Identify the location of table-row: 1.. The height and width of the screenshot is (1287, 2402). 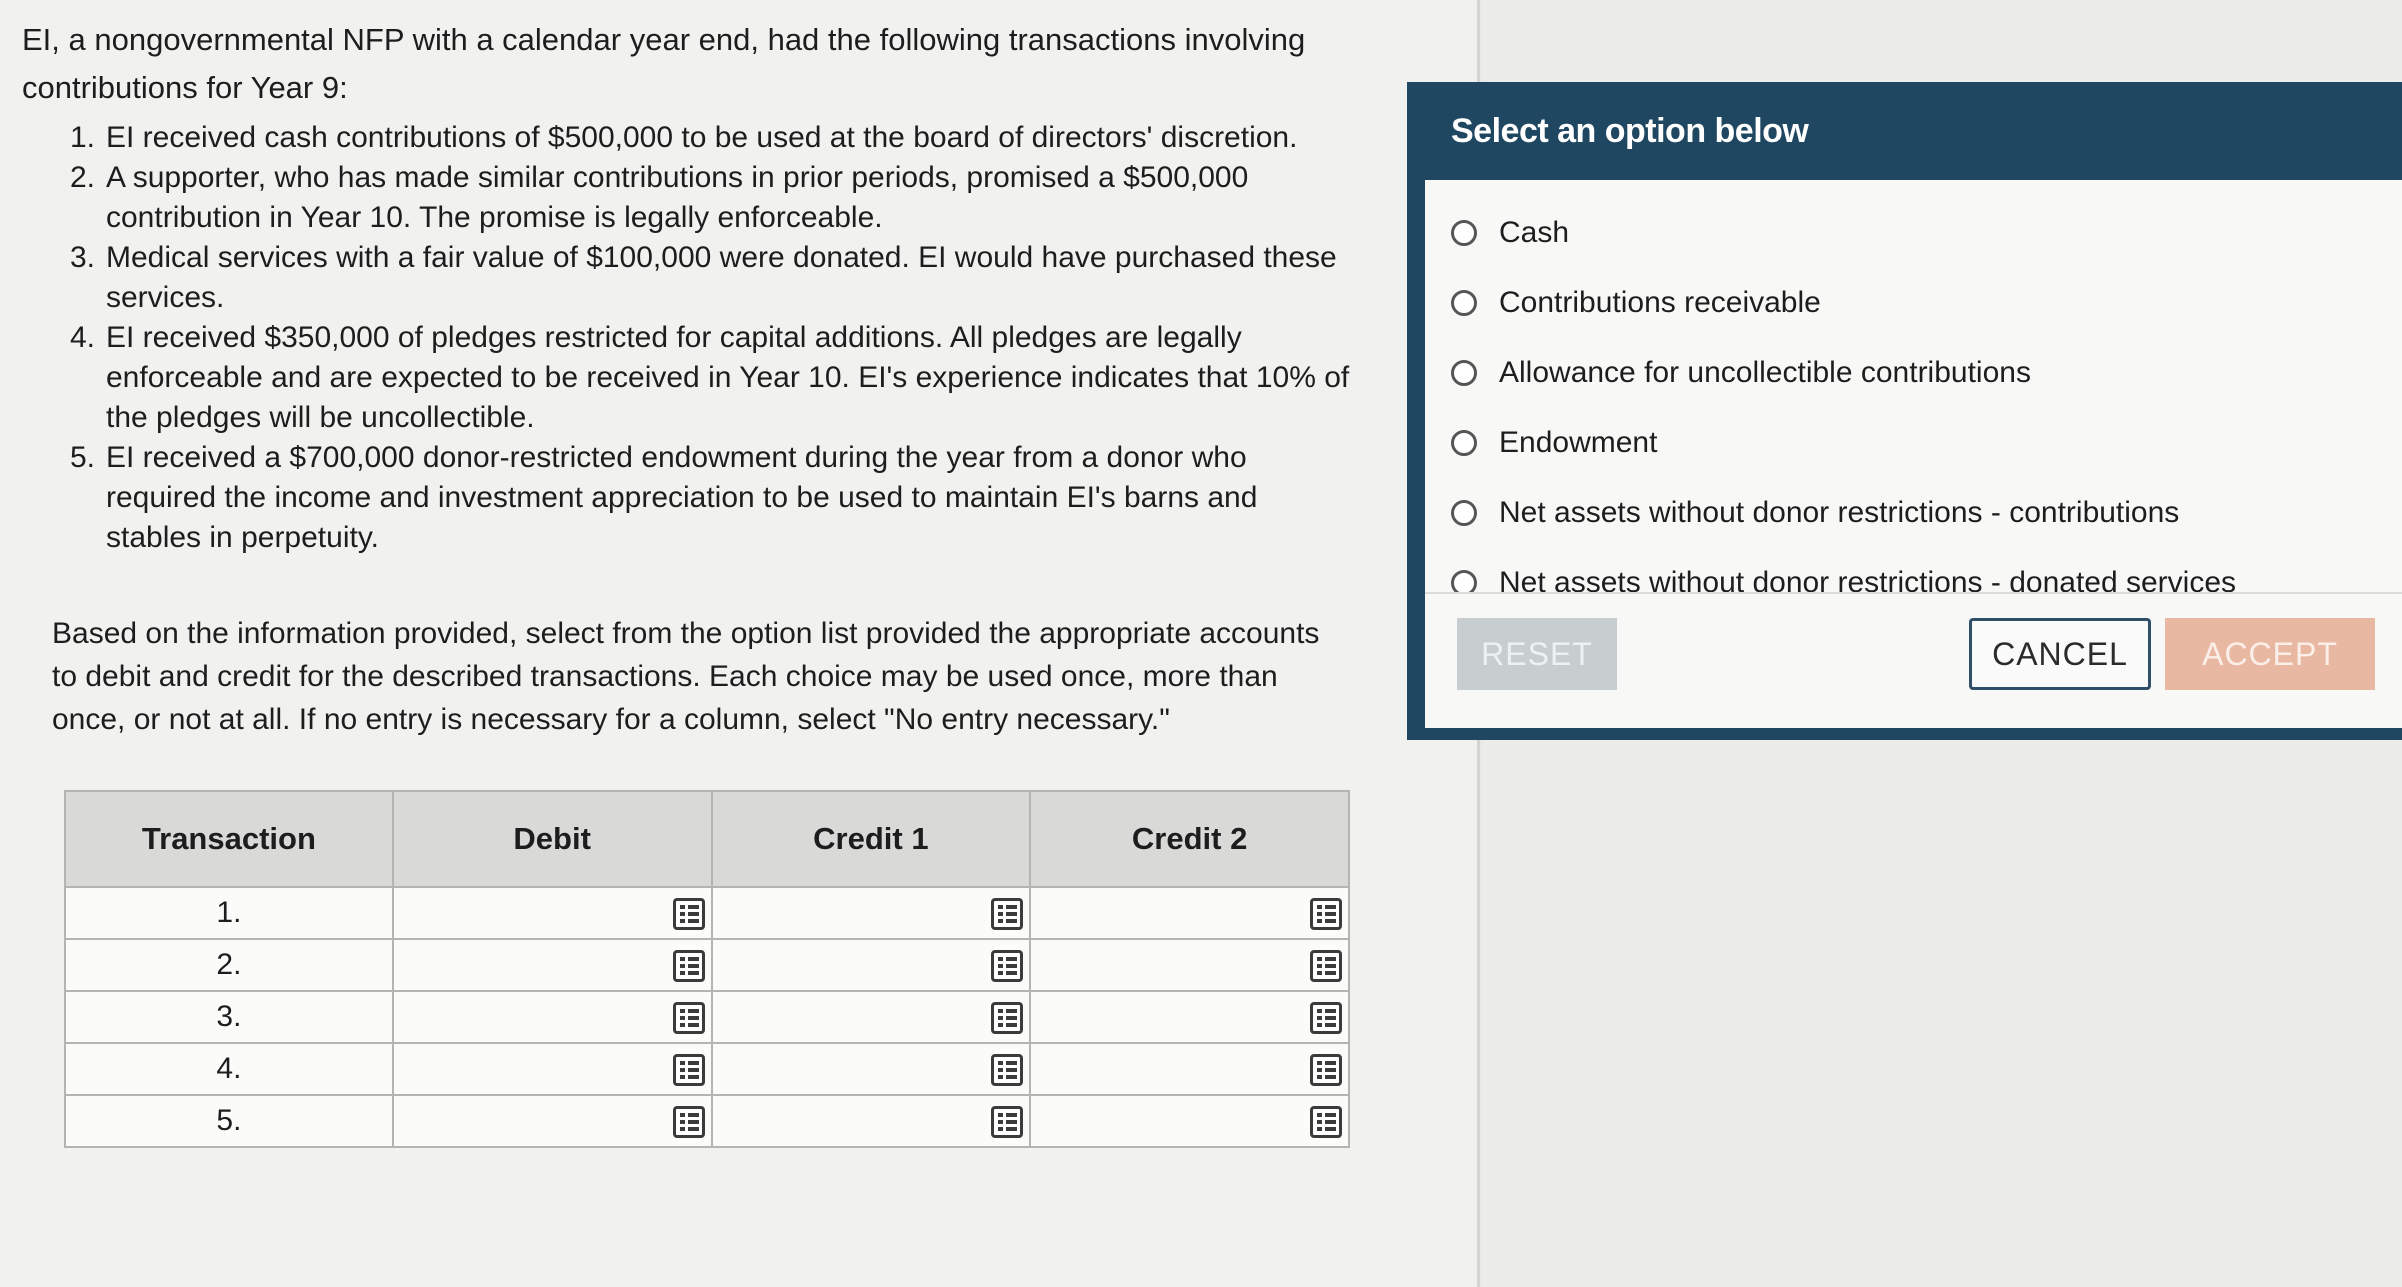
(707, 913).